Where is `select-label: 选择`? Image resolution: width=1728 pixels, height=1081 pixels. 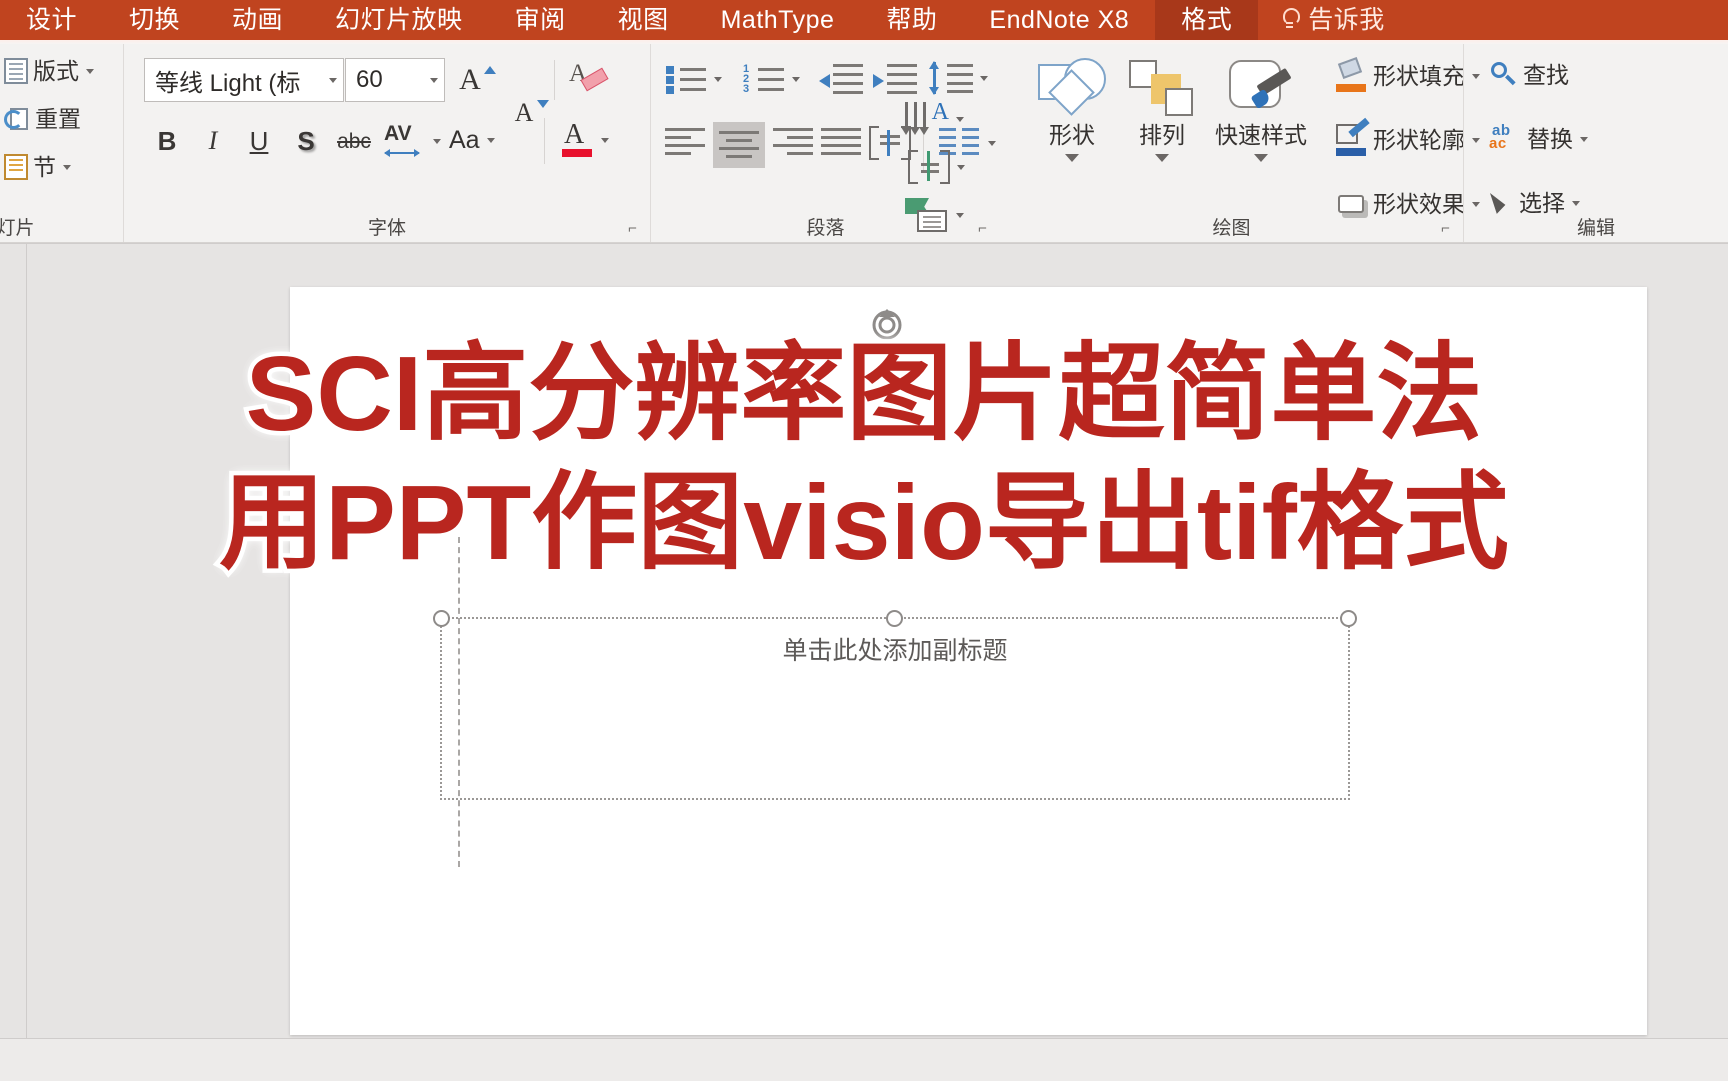 select-label: 选择 is located at coordinates (1542, 202).